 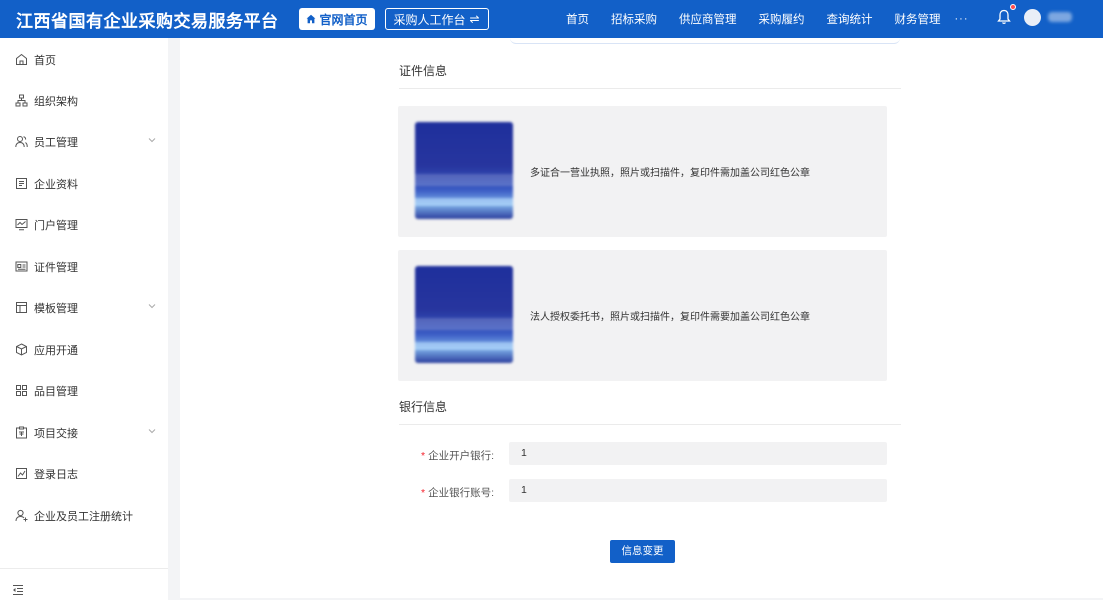 What do you see at coordinates (84, 432) in the screenshot?
I see `sidebar-item-project-handover: 项目交接` at bounding box center [84, 432].